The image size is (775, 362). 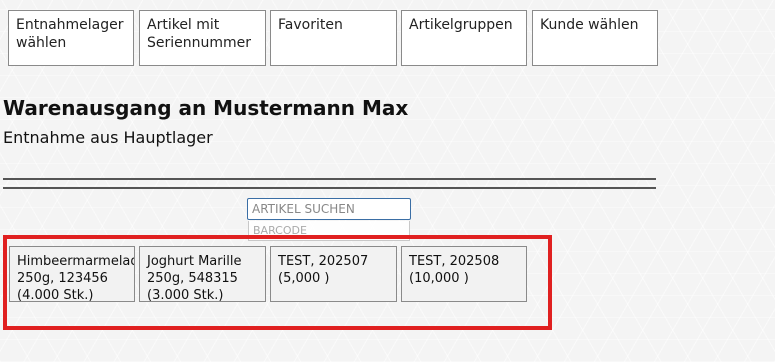 I want to click on serial-number-articles-button: Artikel mit Seriennummer, so click(x=202, y=38).